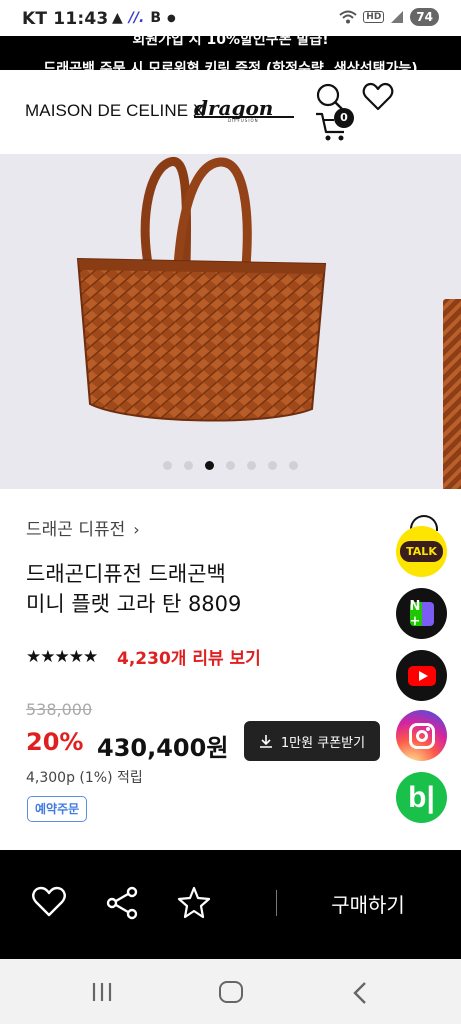 The width and height of the screenshot is (461, 1024). What do you see at coordinates (397, 17) in the screenshot?
I see `signal-icon` at bounding box center [397, 17].